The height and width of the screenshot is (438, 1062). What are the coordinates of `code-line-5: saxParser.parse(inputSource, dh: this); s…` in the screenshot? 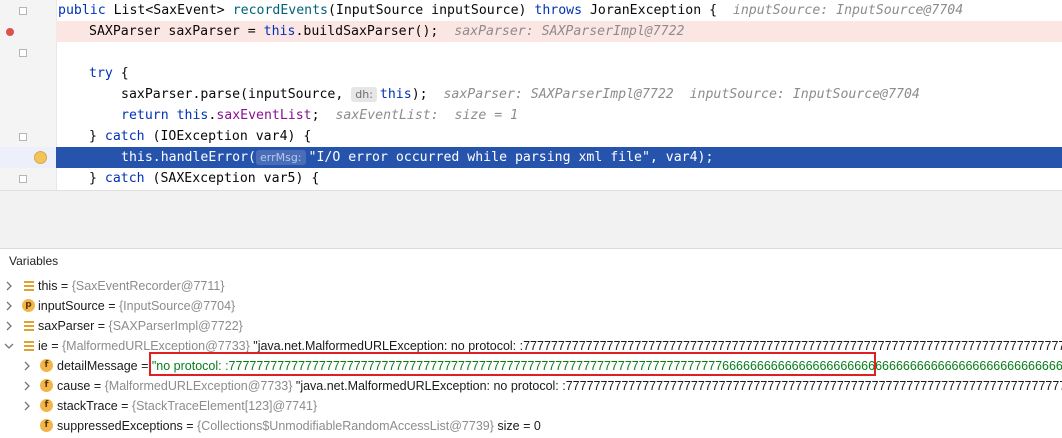 It's located at (531, 94).